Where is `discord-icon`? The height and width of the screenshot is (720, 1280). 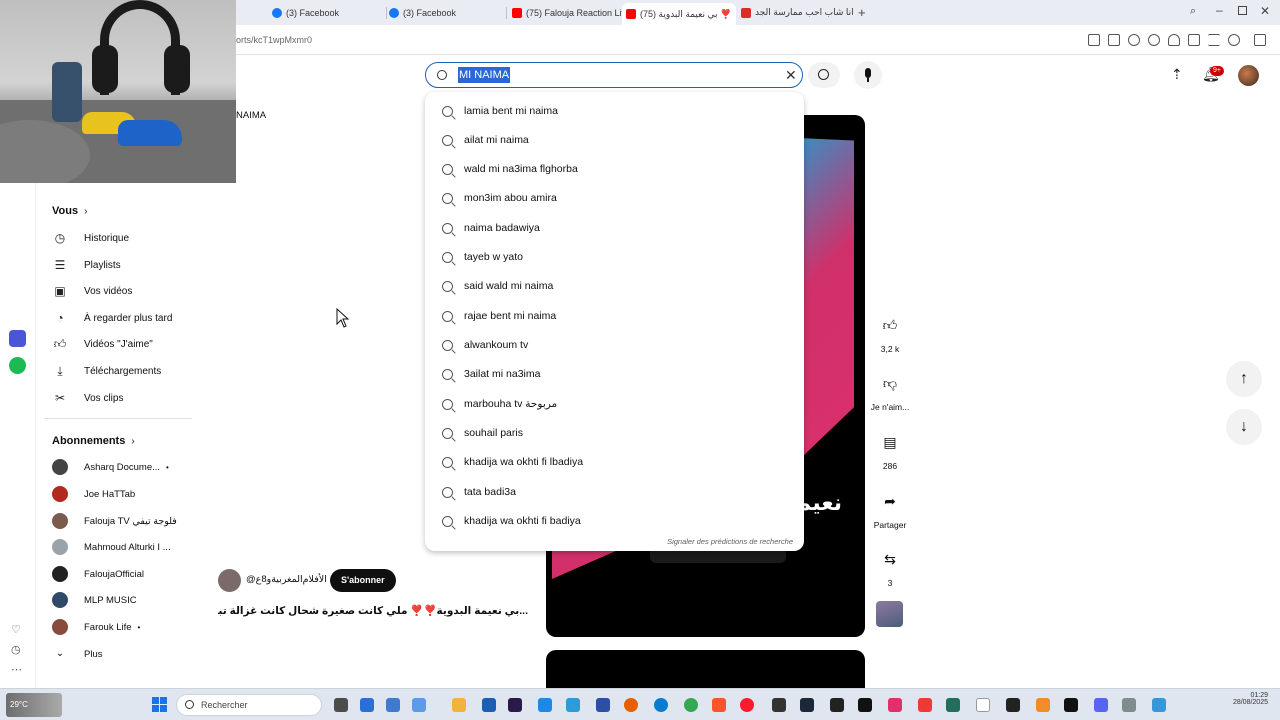 discord-icon is located at coordinates (1101, 705).